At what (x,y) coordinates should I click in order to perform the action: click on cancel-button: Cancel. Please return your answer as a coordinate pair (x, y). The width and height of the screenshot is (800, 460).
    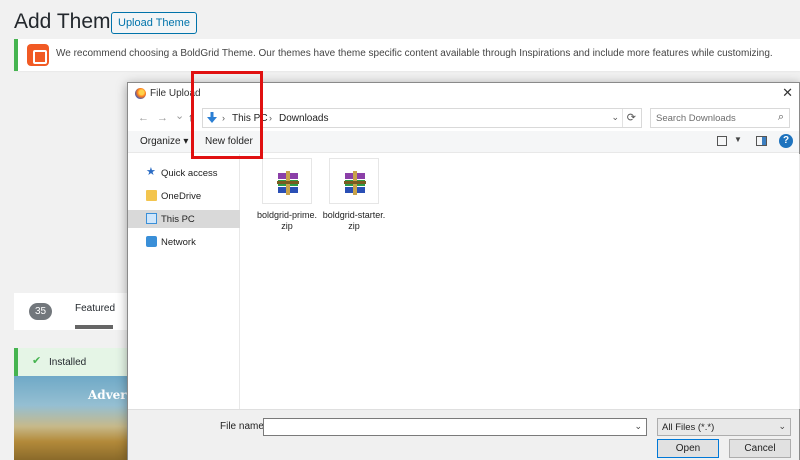
    Looking at the image, I should click on (760, 448).